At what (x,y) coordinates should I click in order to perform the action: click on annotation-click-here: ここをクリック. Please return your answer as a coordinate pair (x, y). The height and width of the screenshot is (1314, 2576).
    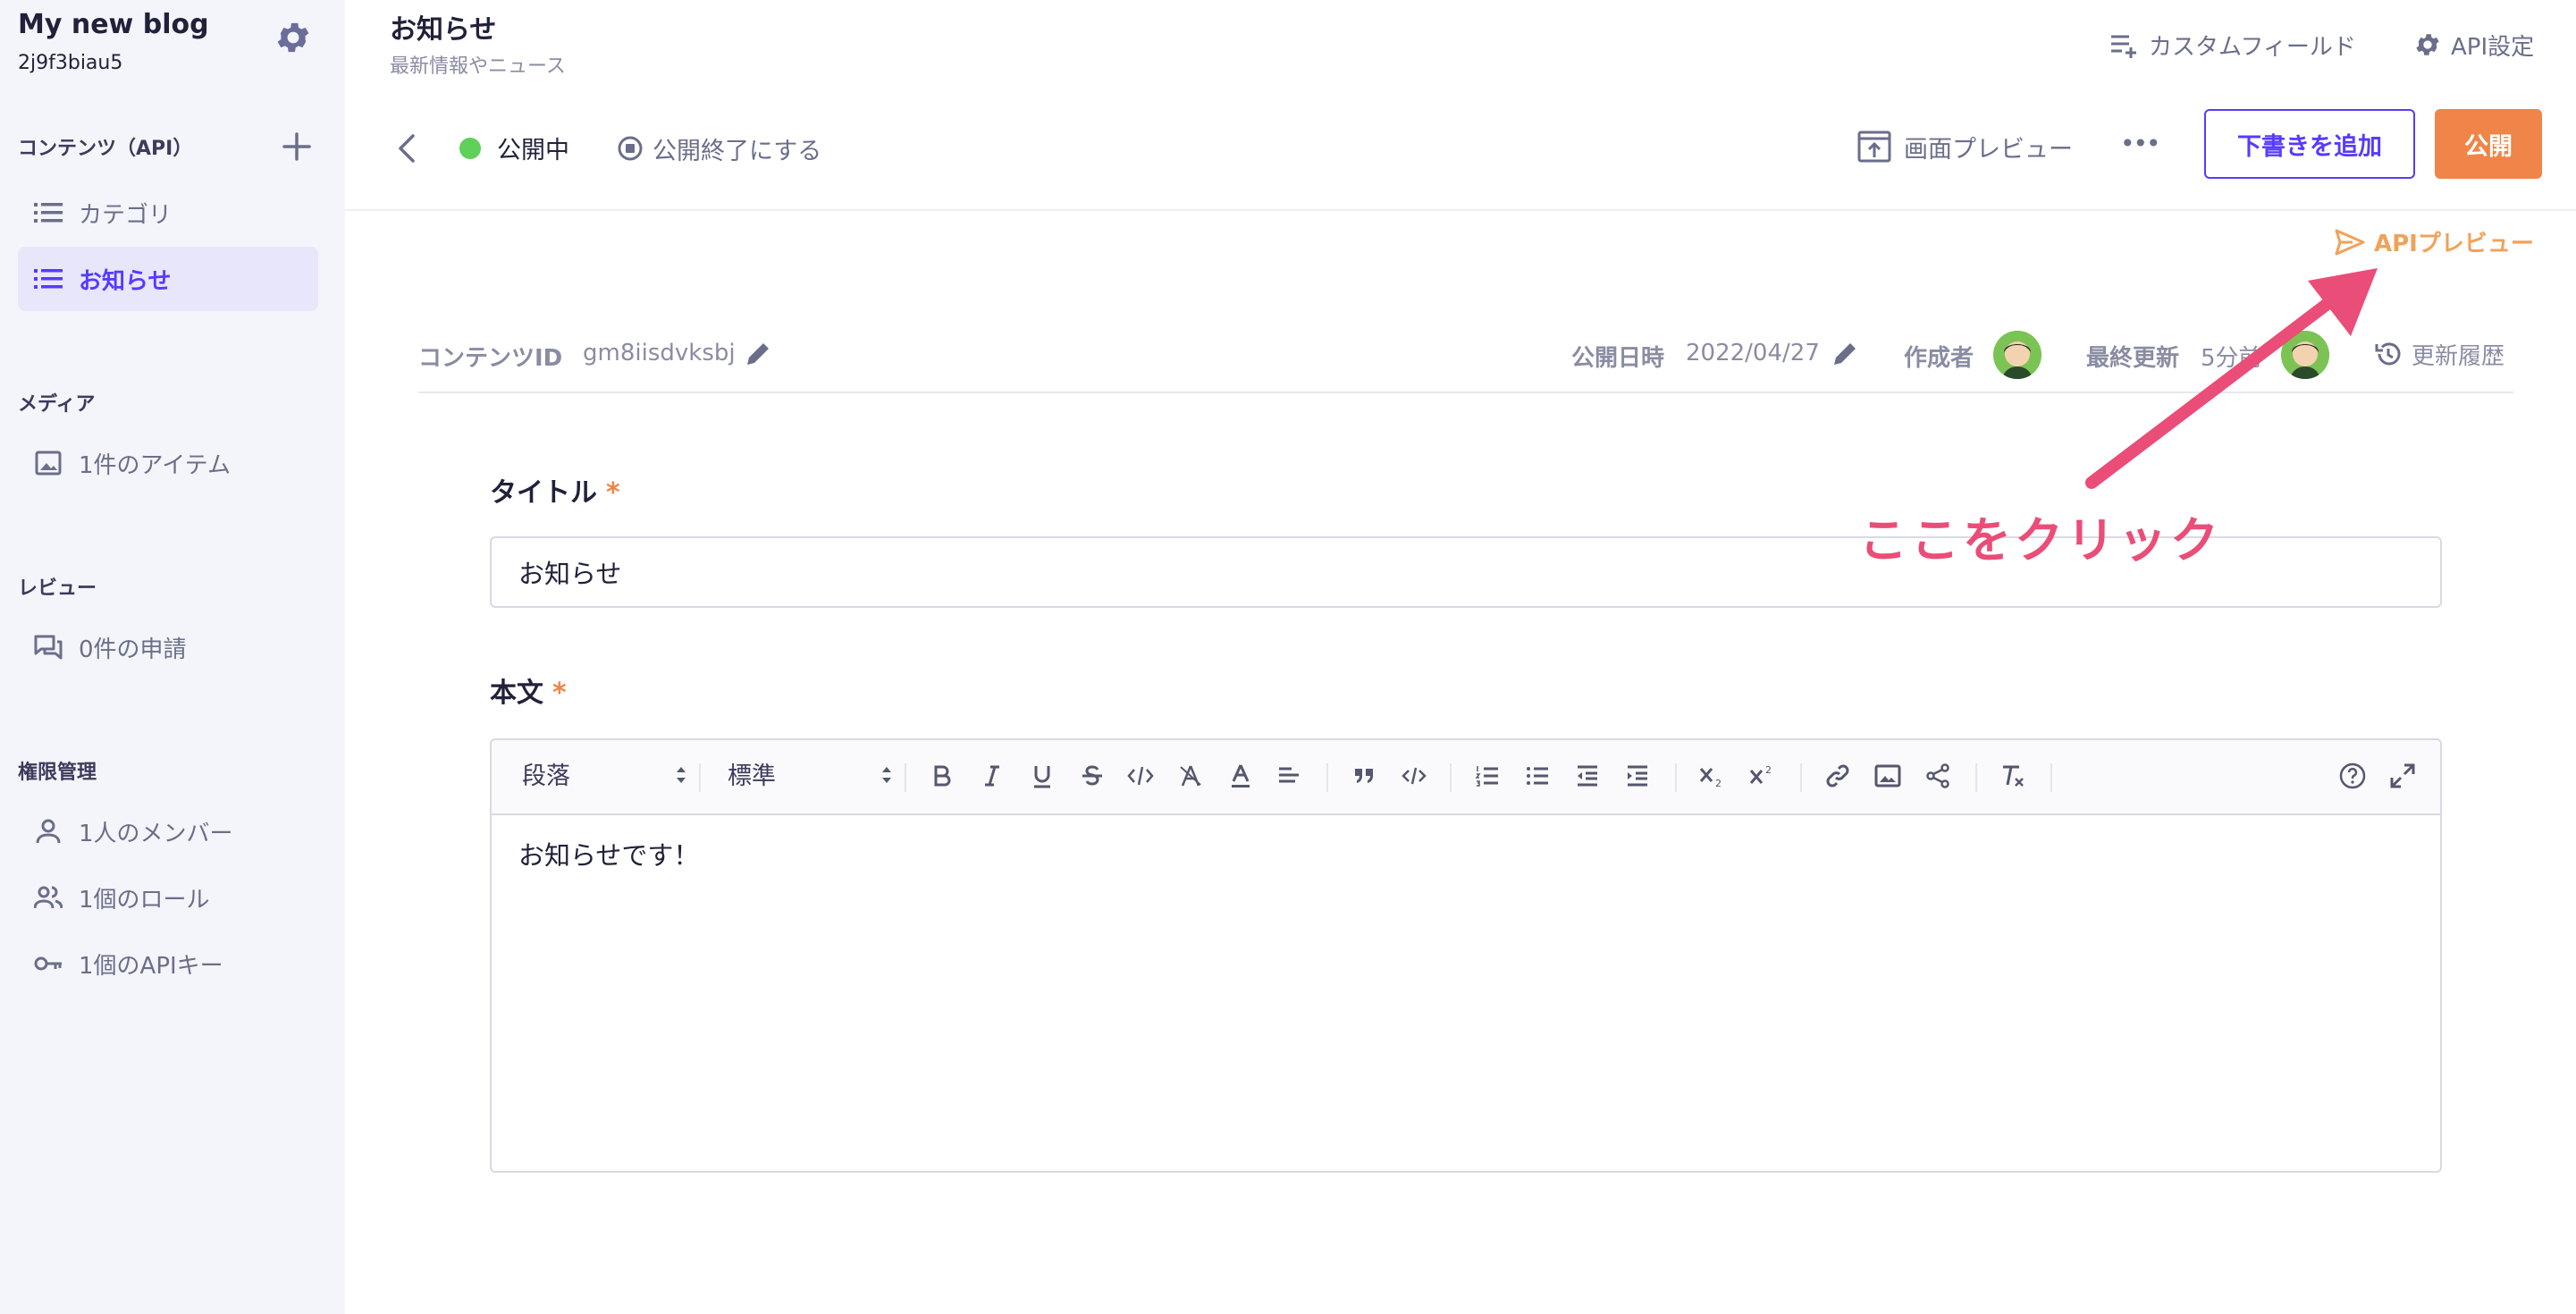
    Looking at the image, I should click on (2041, 540).